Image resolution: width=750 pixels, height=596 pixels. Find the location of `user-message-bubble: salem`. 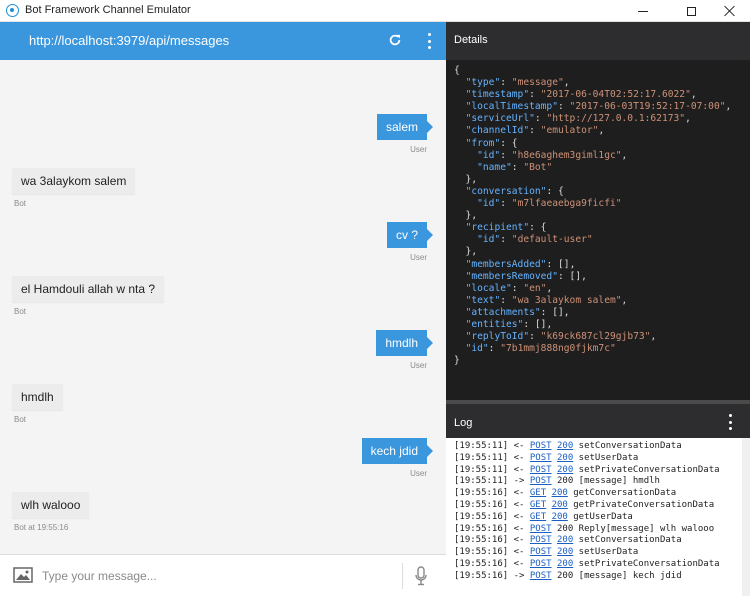

user-message-bubble: salem is located at coordinates (405, 127).